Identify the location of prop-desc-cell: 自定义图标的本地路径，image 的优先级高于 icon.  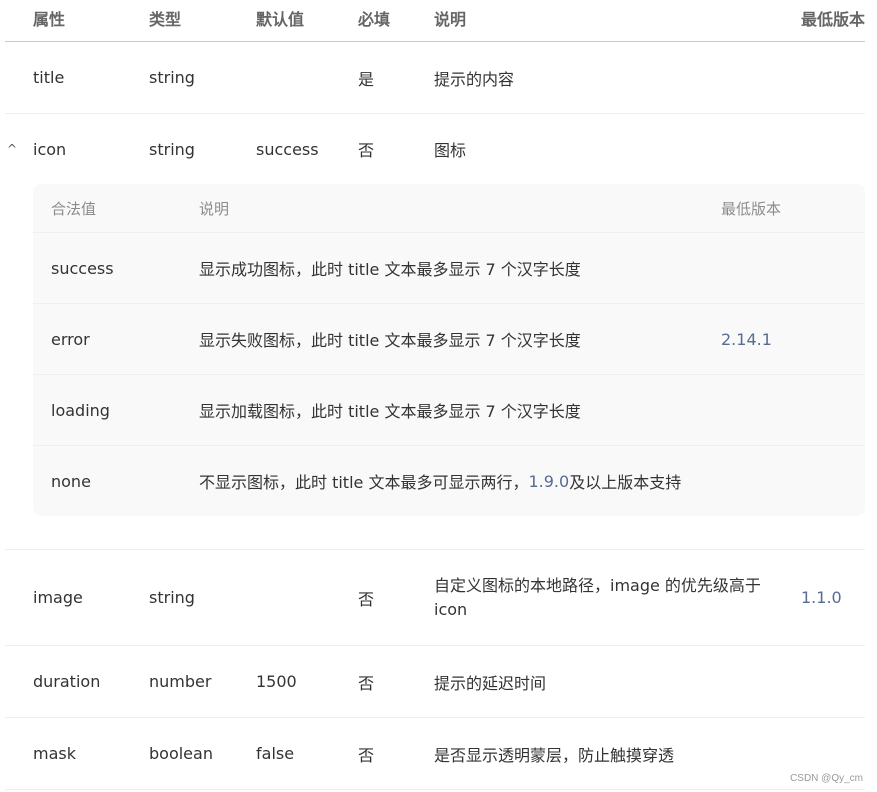
(604, 597).